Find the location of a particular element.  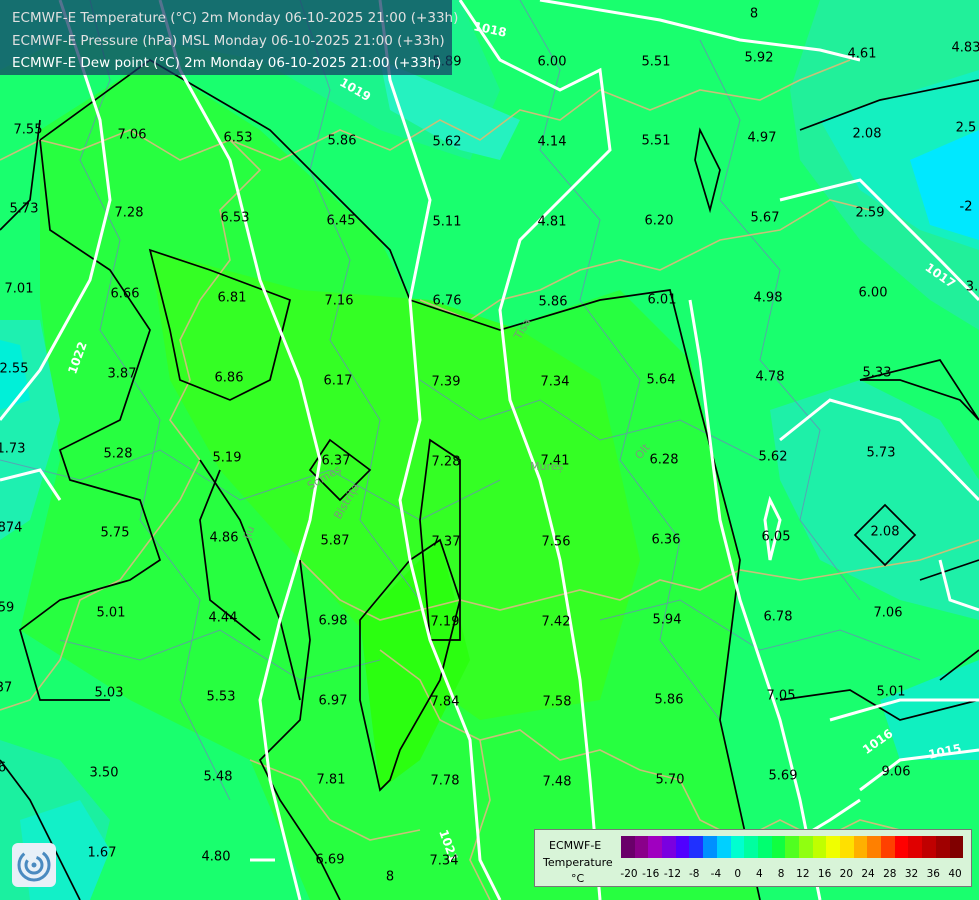

station-value: 6.01 is located at coordinates (662, 300).